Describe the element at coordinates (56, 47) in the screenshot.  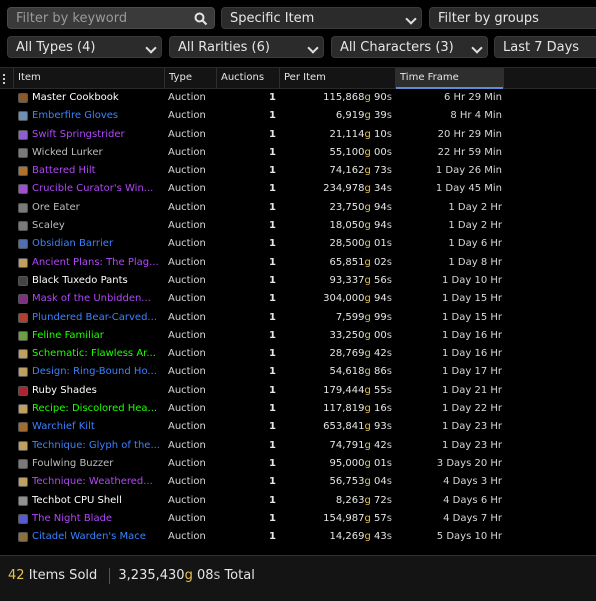
I see `types-dropdown-value: All Types (4)` at that location.